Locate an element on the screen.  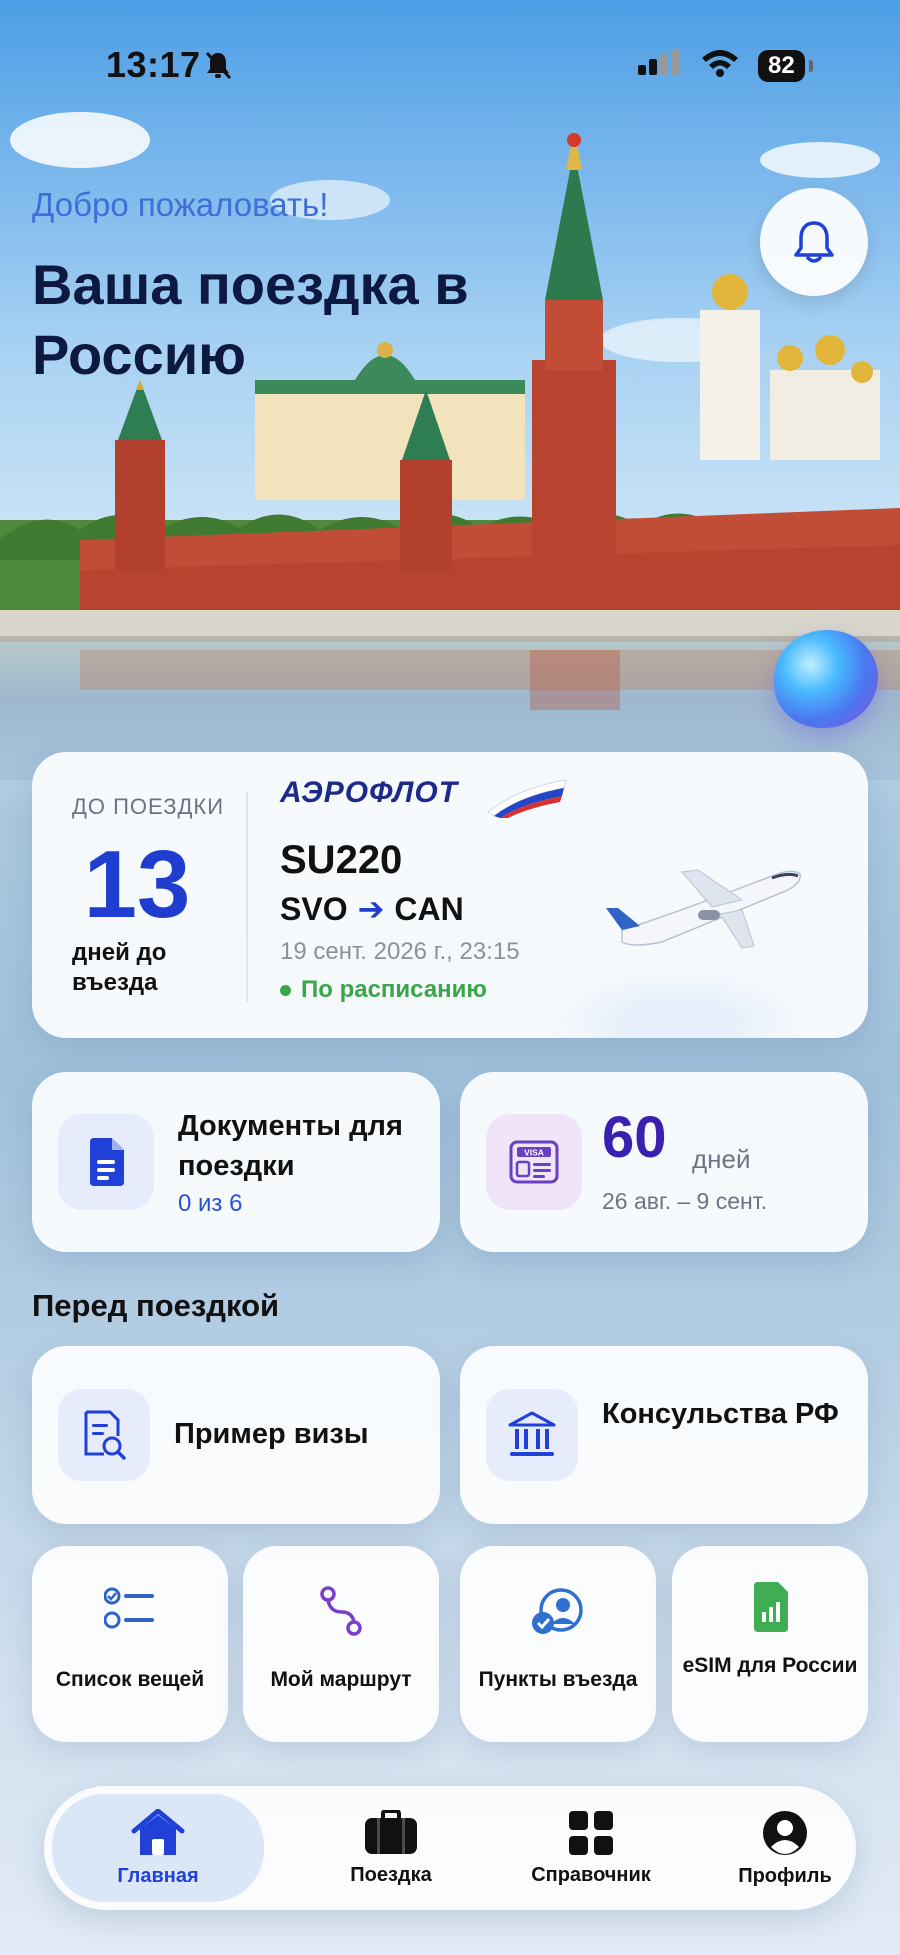
flight-route: SVO ➔ CAN is located at coordinates (372, 909).